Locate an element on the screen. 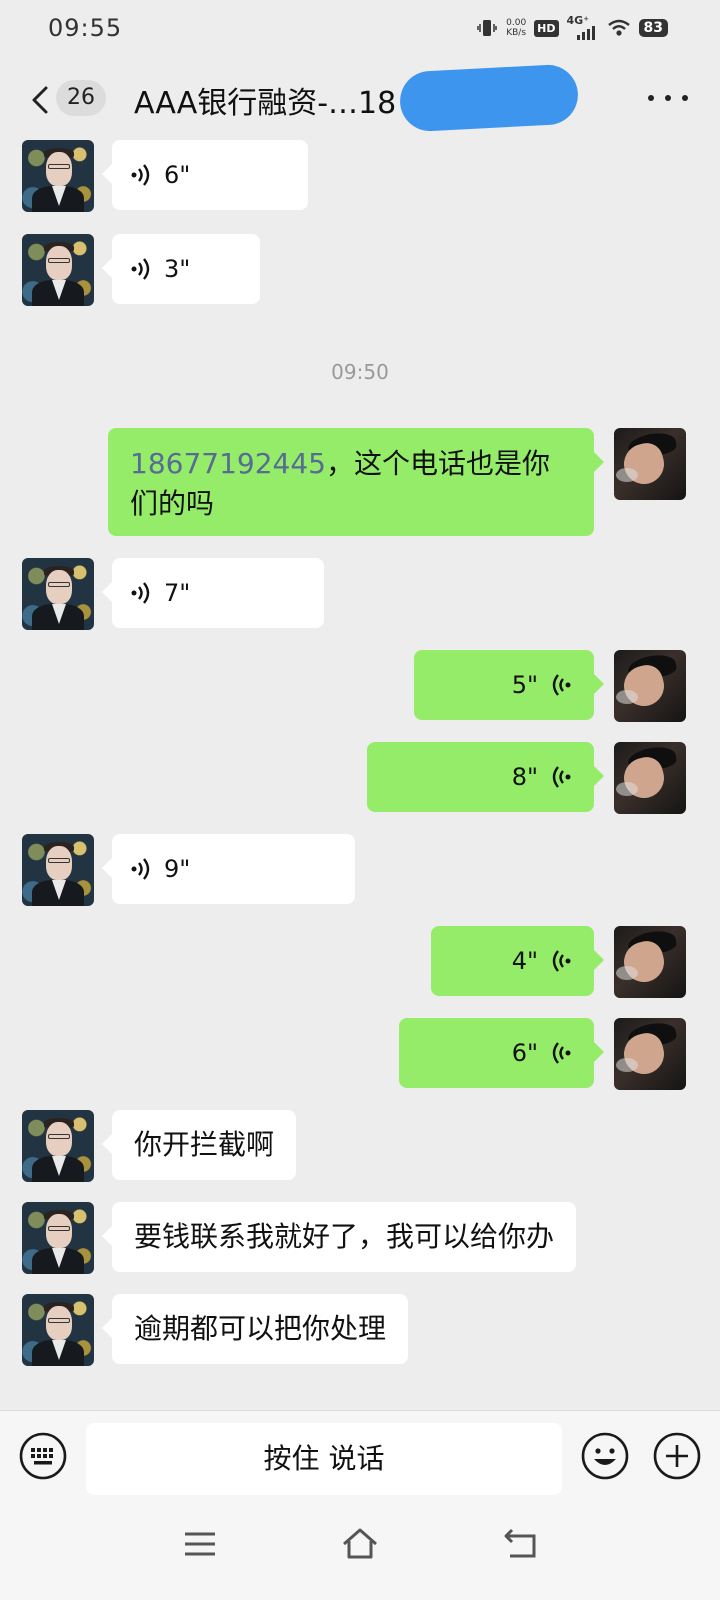 This screenshot has height=1600, width=720. voice-duration: 5" is located at coordinates (524, 685).